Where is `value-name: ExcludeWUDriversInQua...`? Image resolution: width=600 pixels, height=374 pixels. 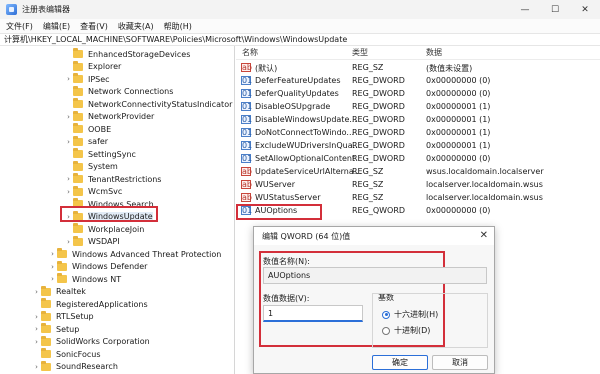
value-name: ExcludeWUDriversInQua... is located at coordinates (307, 145).